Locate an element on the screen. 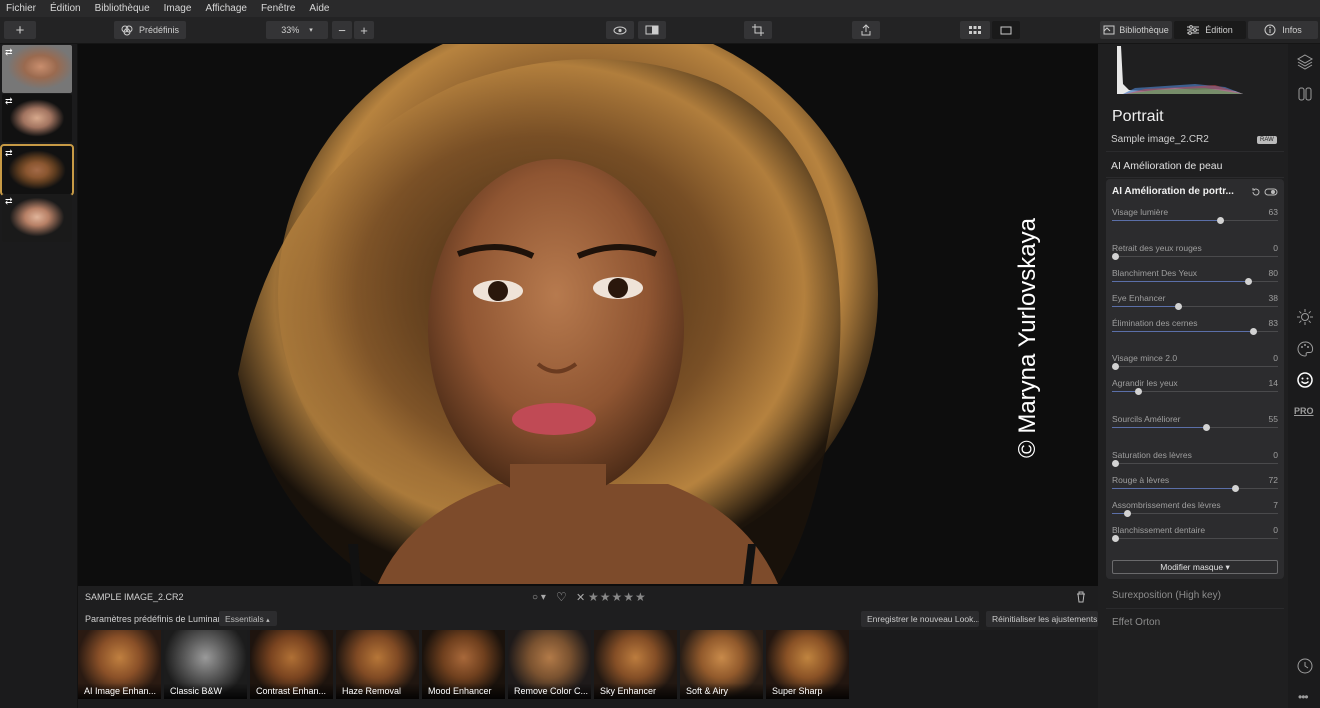 This screenshot has height=708, width=1320. minus-icon: − is located at coordinates (342, 30).